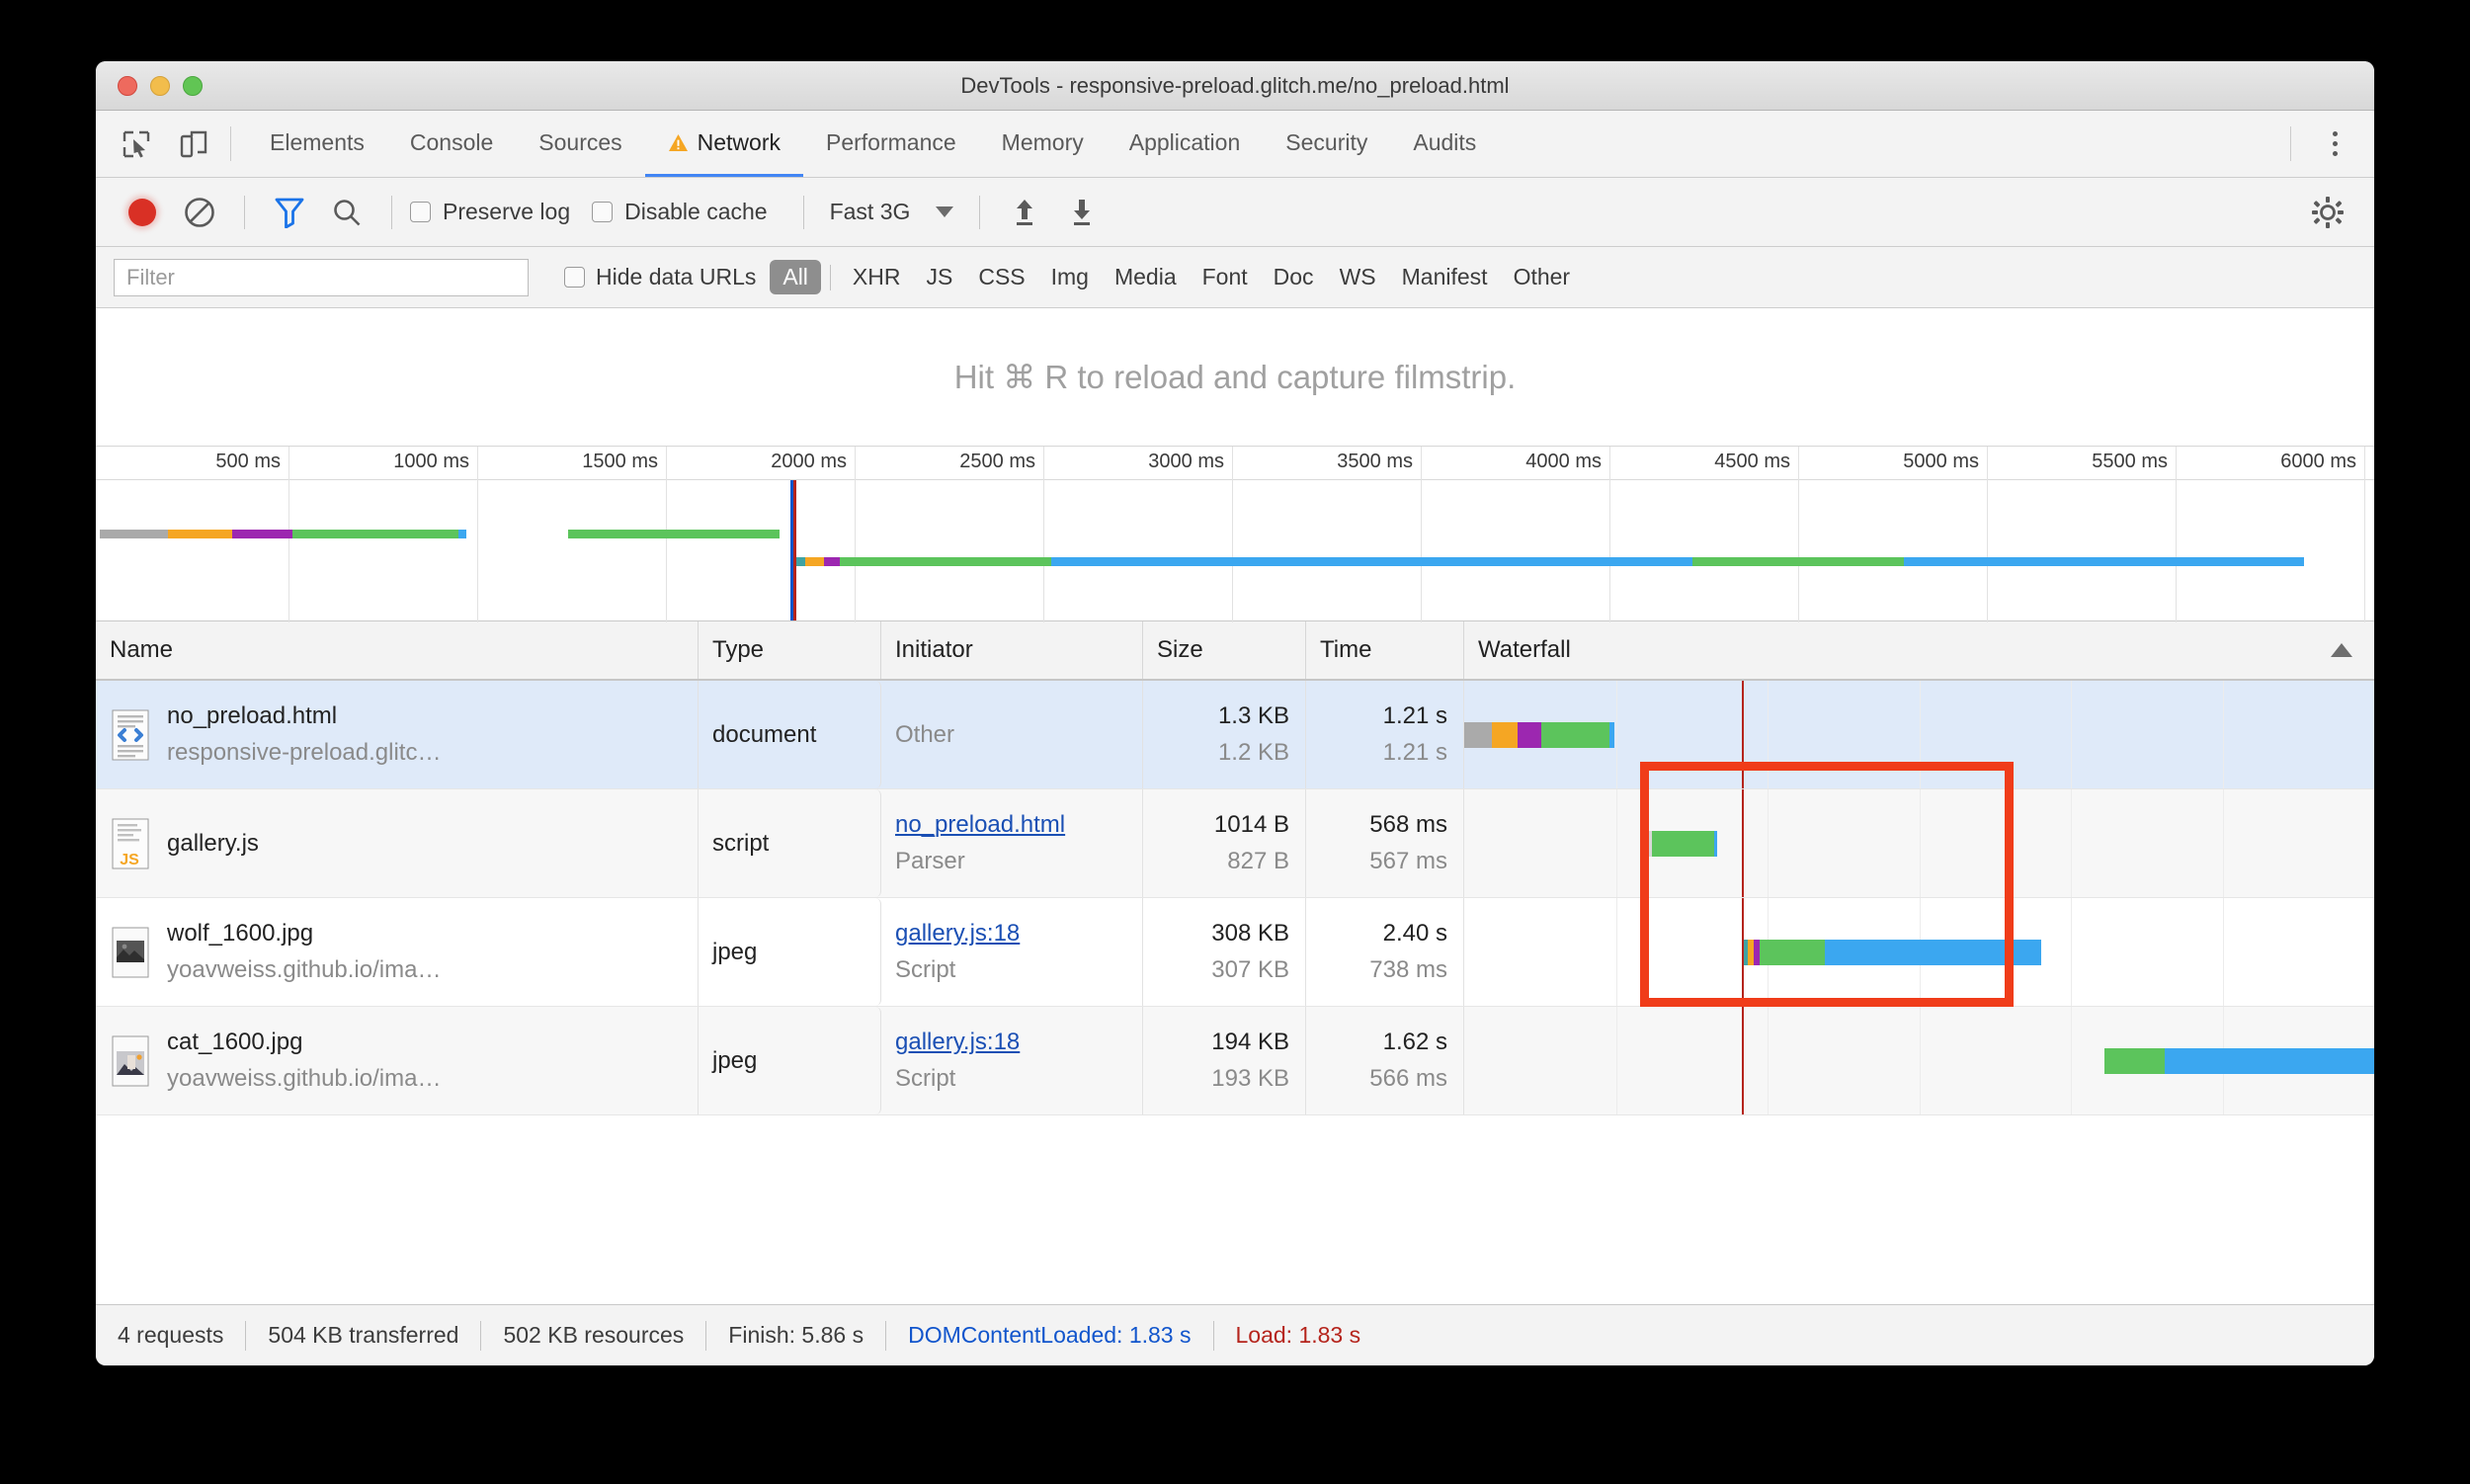 The image size is (2470, 1484). I want to click on column-header-initiator: Initiator, so click(1012, 650).